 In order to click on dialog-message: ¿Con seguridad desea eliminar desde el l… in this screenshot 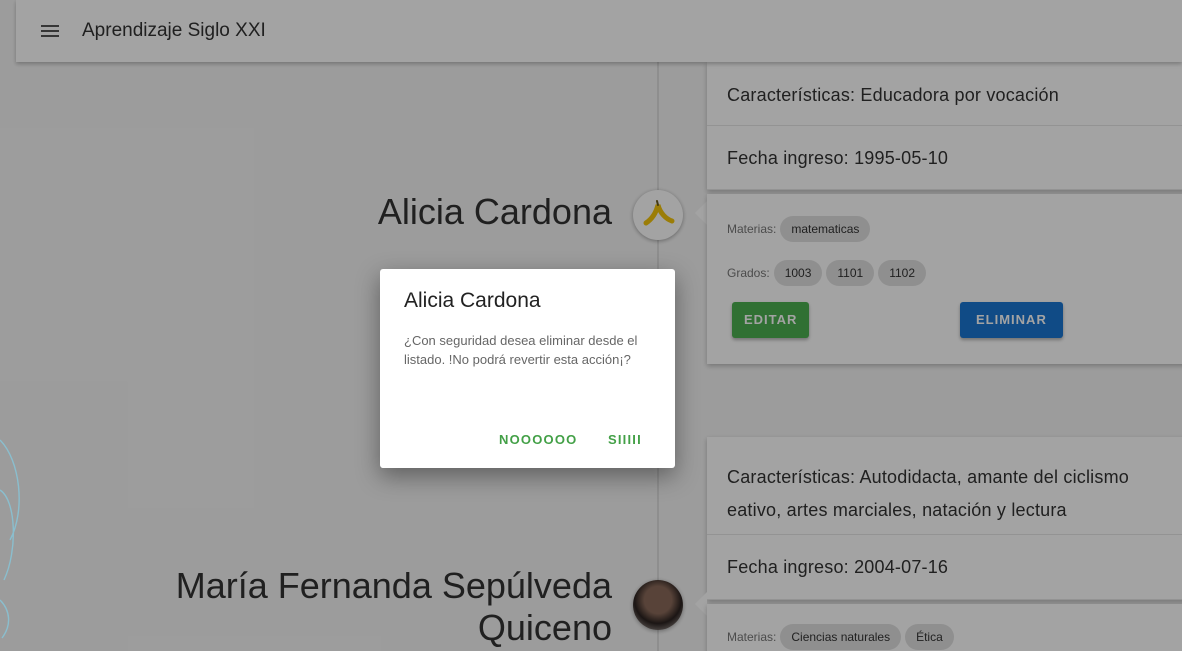, I will do `click(521, 350)`.